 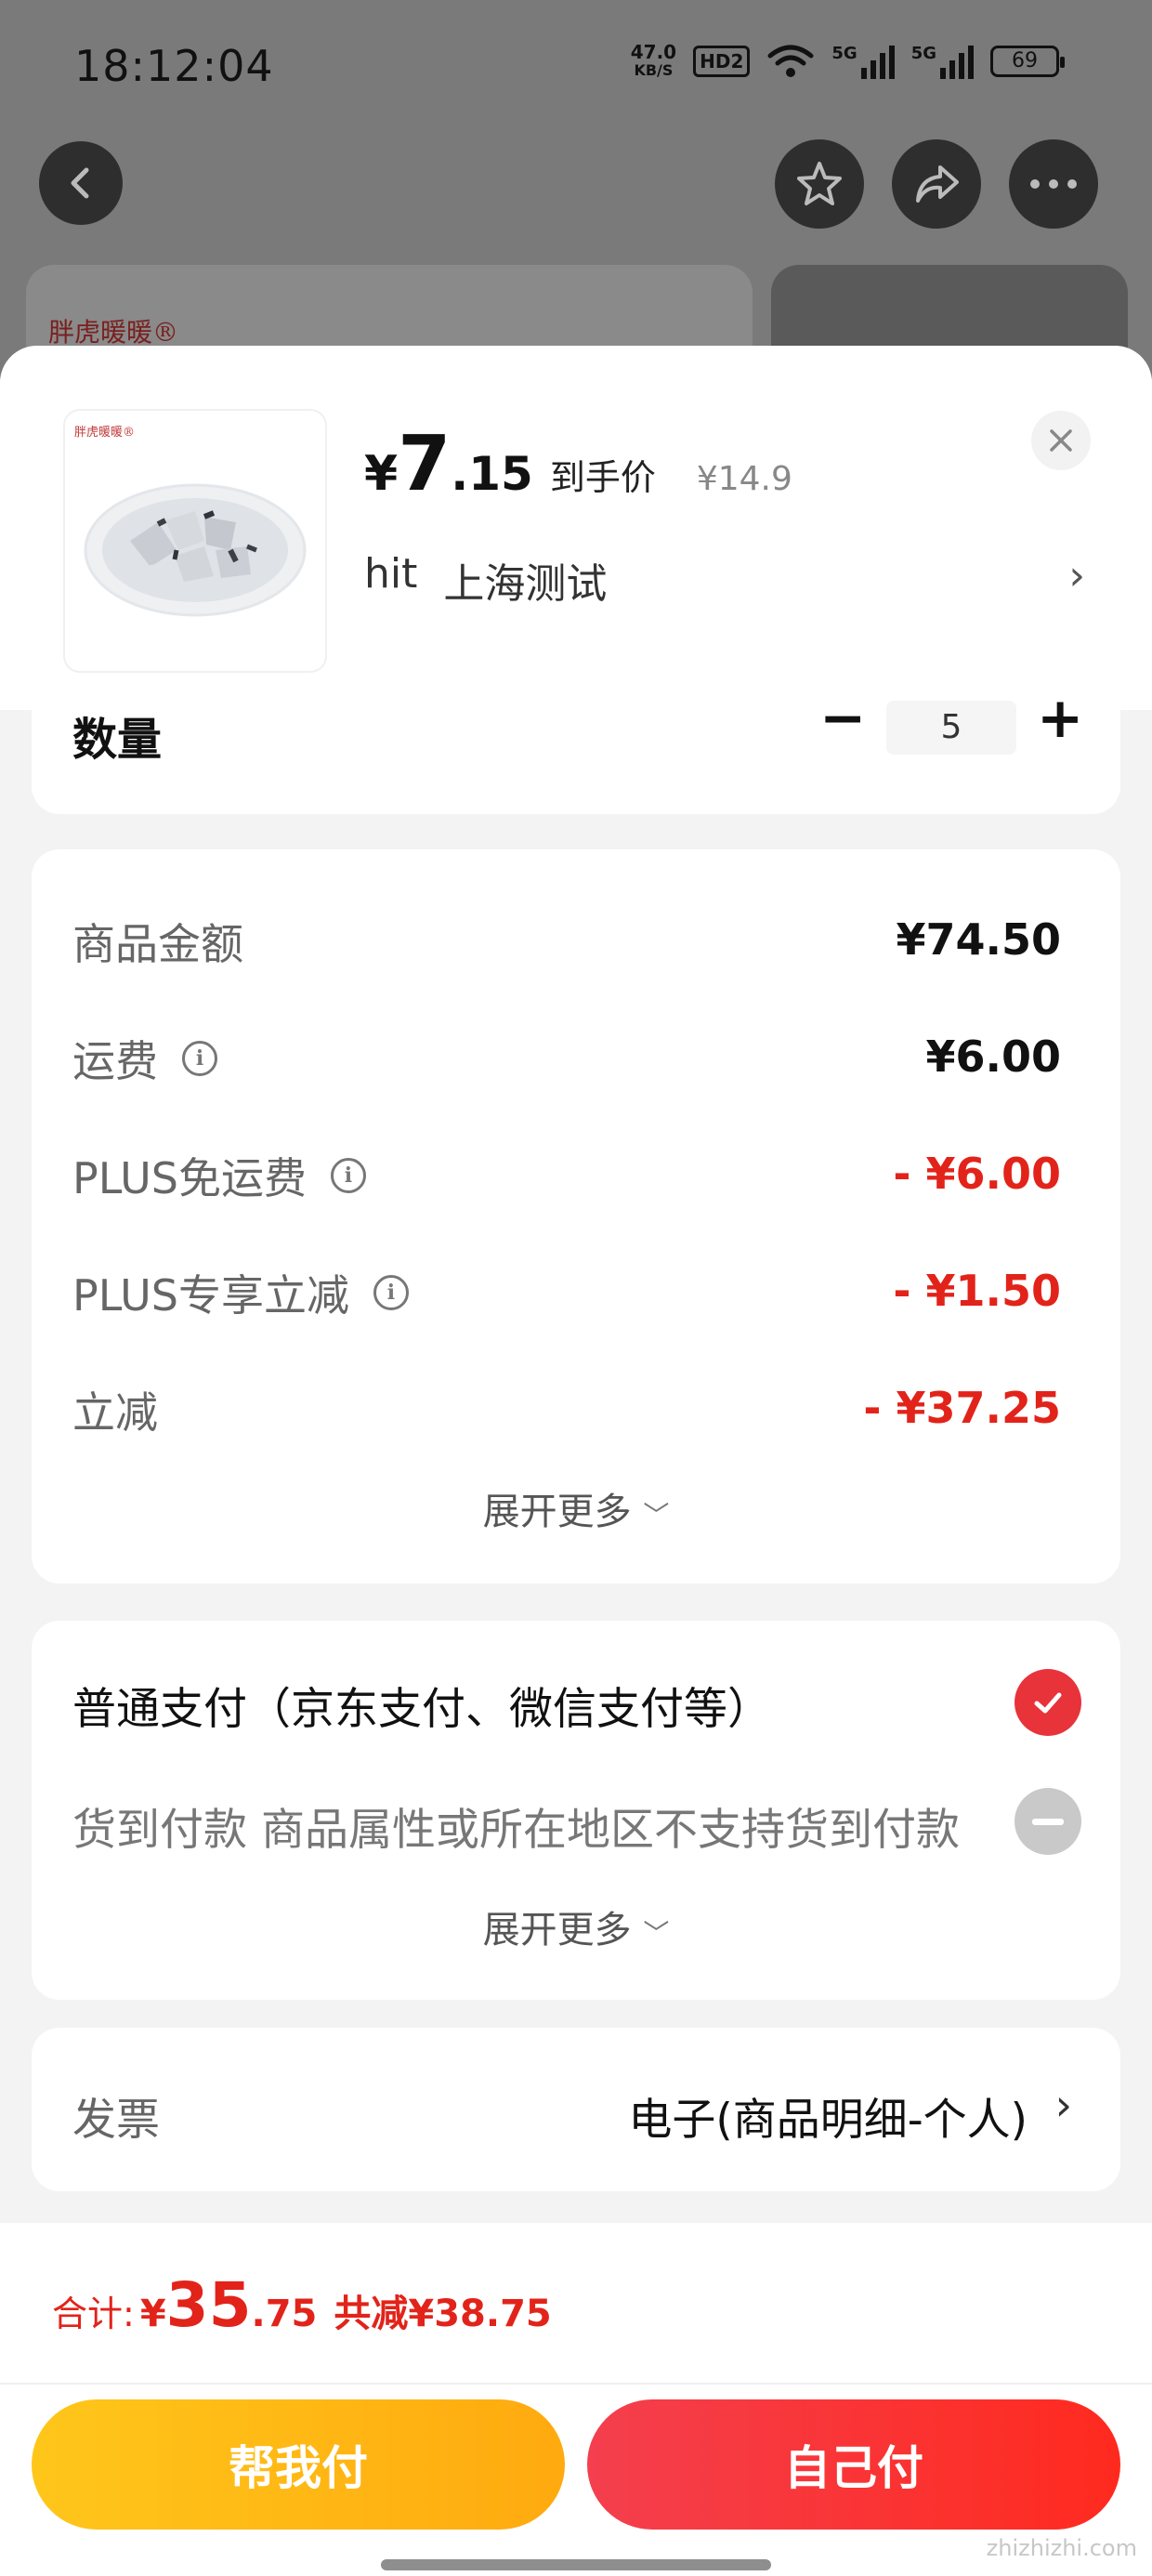 What do you see at coordinates (381, 474) in the screenshot?
I see `price-currency: ¥` at bounding box center [381, 474].